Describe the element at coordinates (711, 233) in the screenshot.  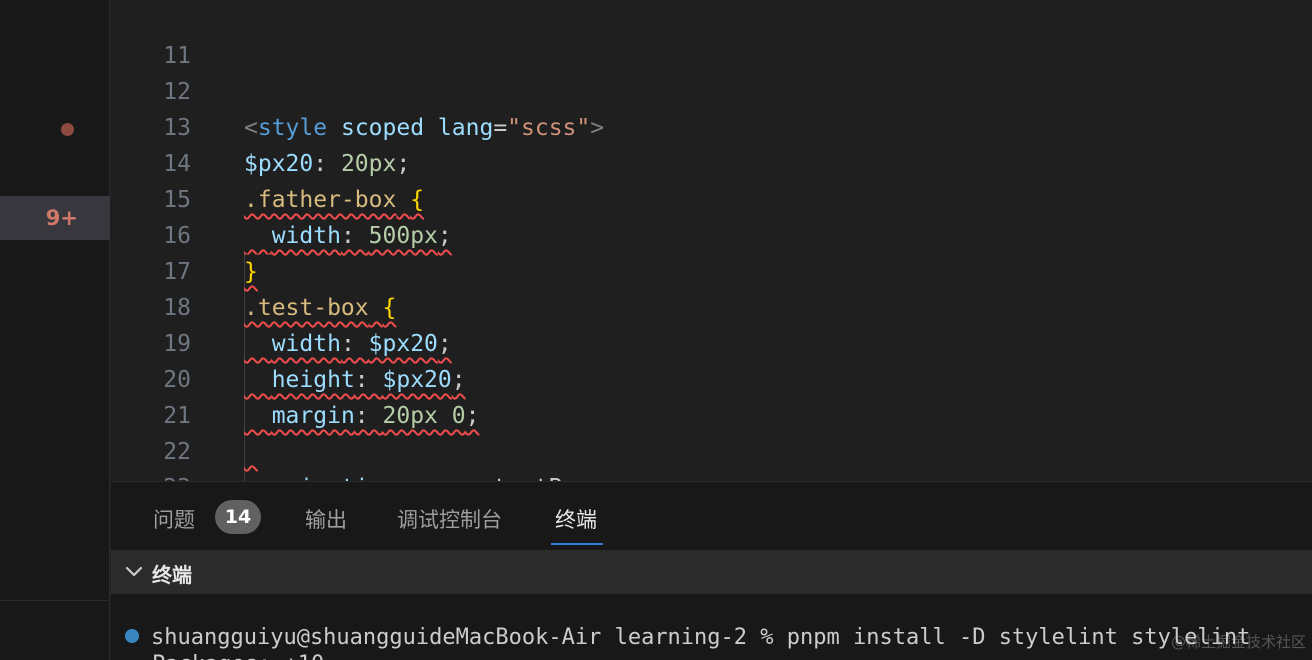
I see `code-line: 16 }` at that location.